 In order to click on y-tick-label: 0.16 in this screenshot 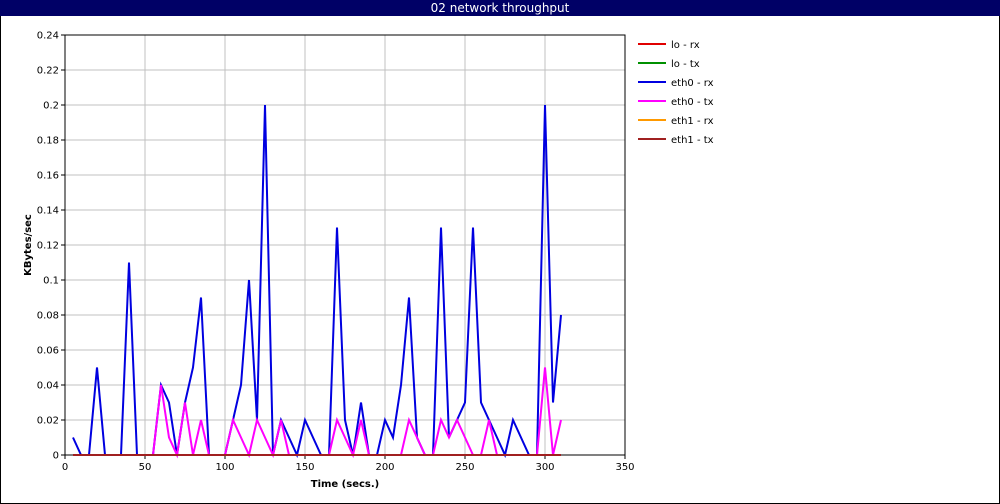, I will do `click(48, 176)`.